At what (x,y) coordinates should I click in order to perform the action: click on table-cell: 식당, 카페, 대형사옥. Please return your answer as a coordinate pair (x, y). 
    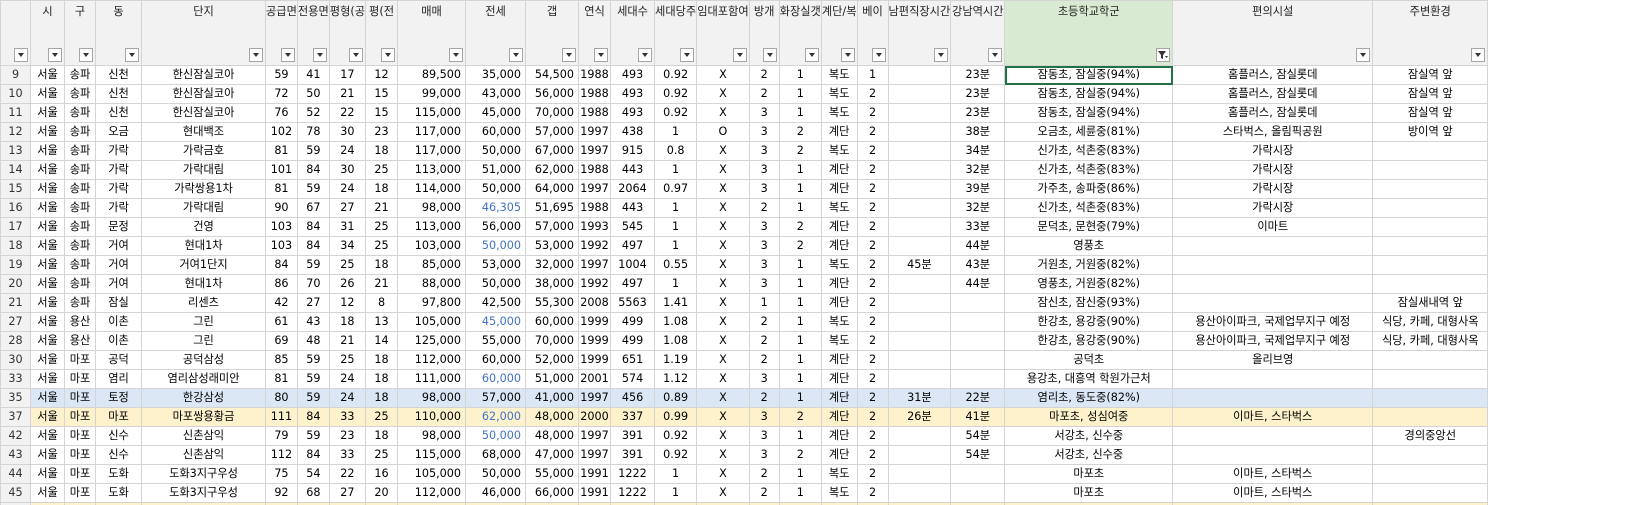
    Looking at the image, I should click on (1430, 341).